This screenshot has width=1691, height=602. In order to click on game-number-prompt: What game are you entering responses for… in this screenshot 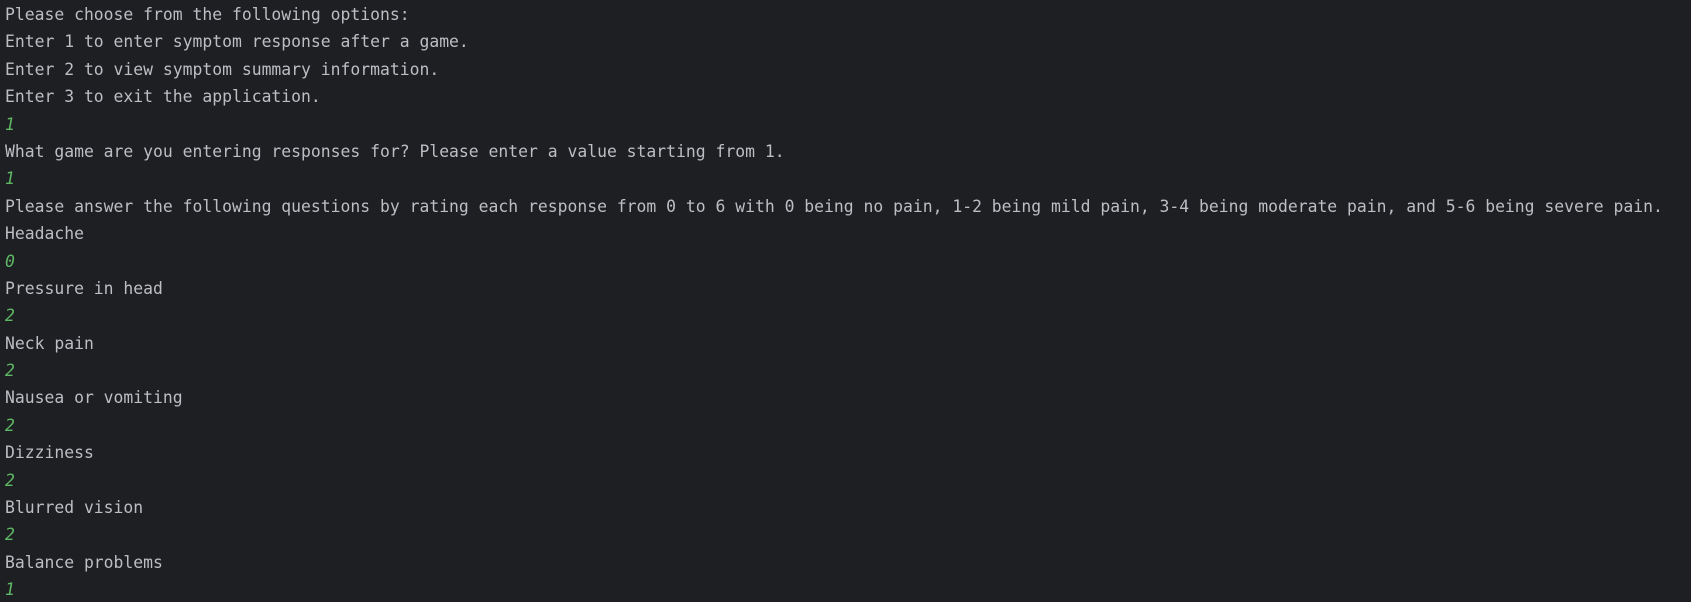, I will do `click(395, 151)`.